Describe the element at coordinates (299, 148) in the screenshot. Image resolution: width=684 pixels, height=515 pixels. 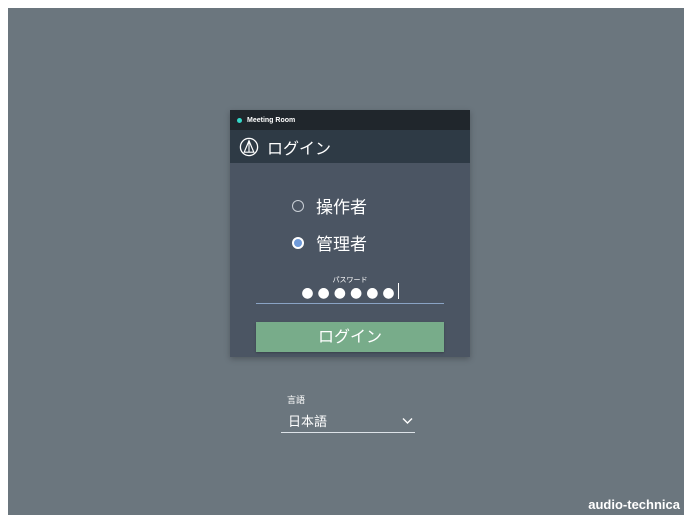
I see `dialog-title: ログイン` at that location.